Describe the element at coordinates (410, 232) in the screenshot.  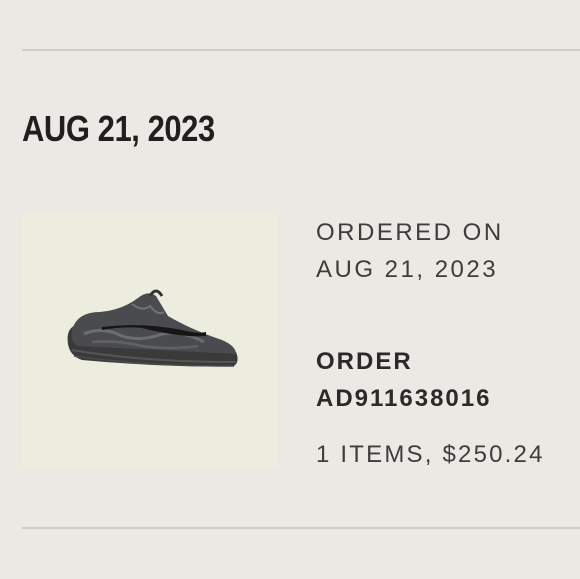
I see `ordered-on-label: ORDERED ON` at that location.